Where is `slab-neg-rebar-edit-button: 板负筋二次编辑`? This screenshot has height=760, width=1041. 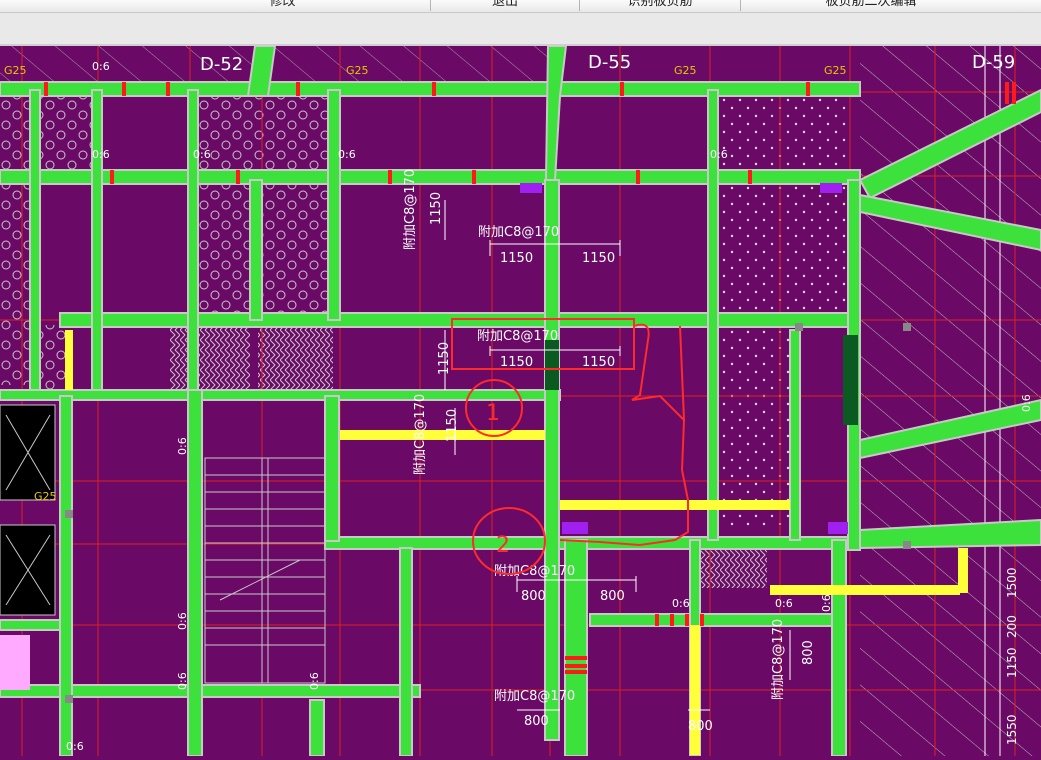 slab-neg-rebar-edit-button: 板负筋二次编辑 is located at coordinates (871, 5).